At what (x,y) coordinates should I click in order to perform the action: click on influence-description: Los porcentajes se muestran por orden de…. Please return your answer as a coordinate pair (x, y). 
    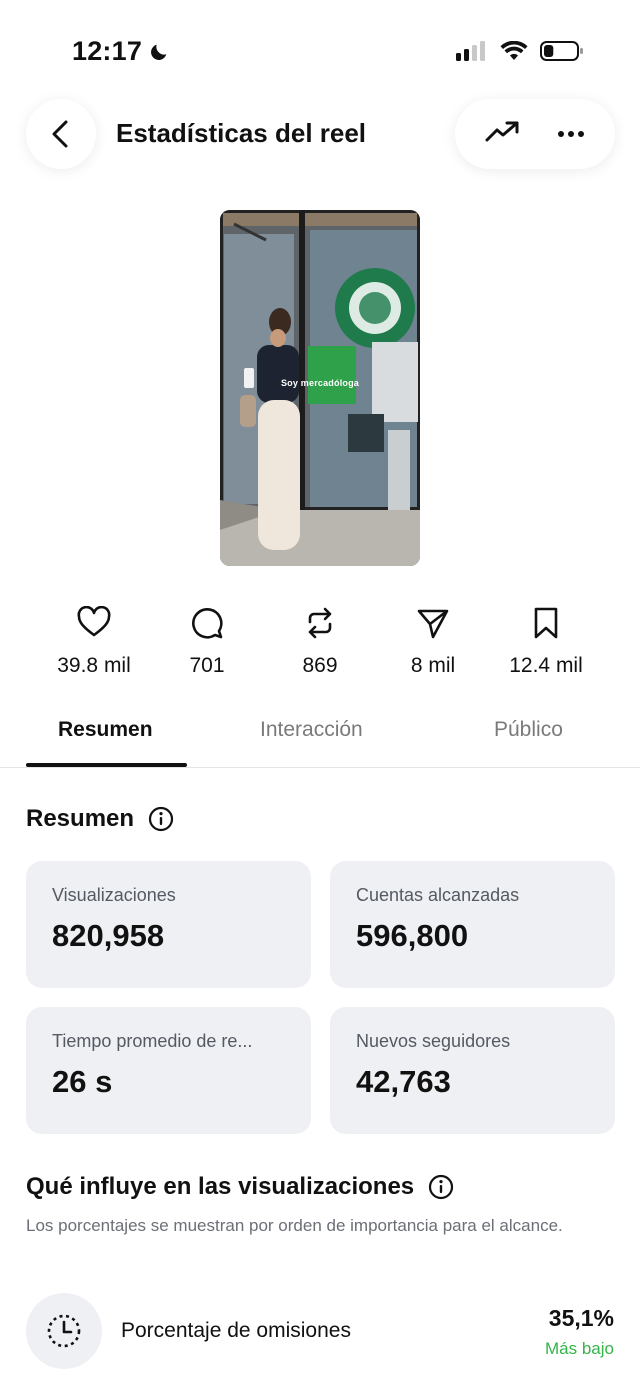
    Looking at the image, I should click on (294, 1225).